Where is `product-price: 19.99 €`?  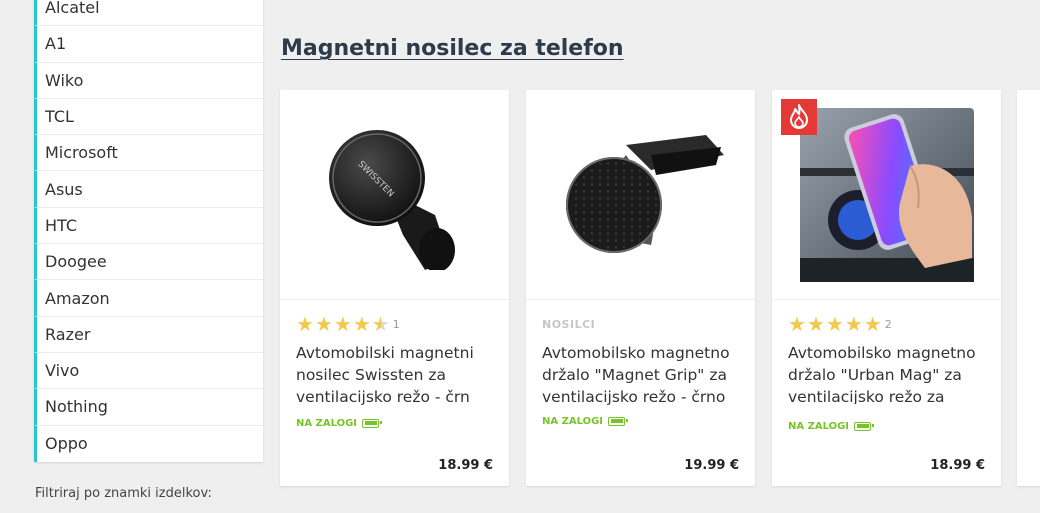 product-price: 19.99 € is located at coordinates (711, 465).